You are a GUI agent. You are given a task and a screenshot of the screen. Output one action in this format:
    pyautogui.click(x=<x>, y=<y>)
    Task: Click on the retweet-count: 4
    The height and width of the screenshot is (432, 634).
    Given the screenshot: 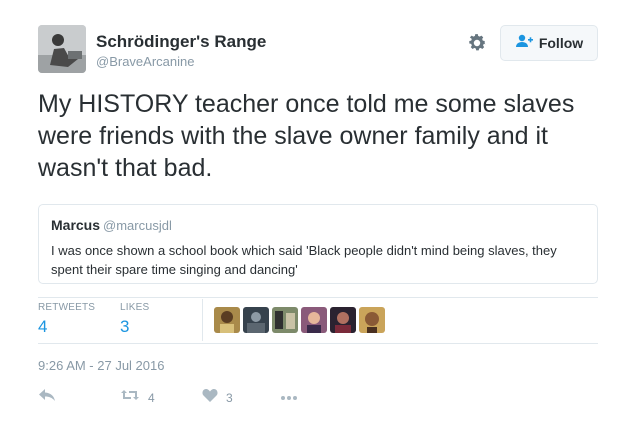 What is the action you would take?
    pyautogui.click(x=151, y=397)
    